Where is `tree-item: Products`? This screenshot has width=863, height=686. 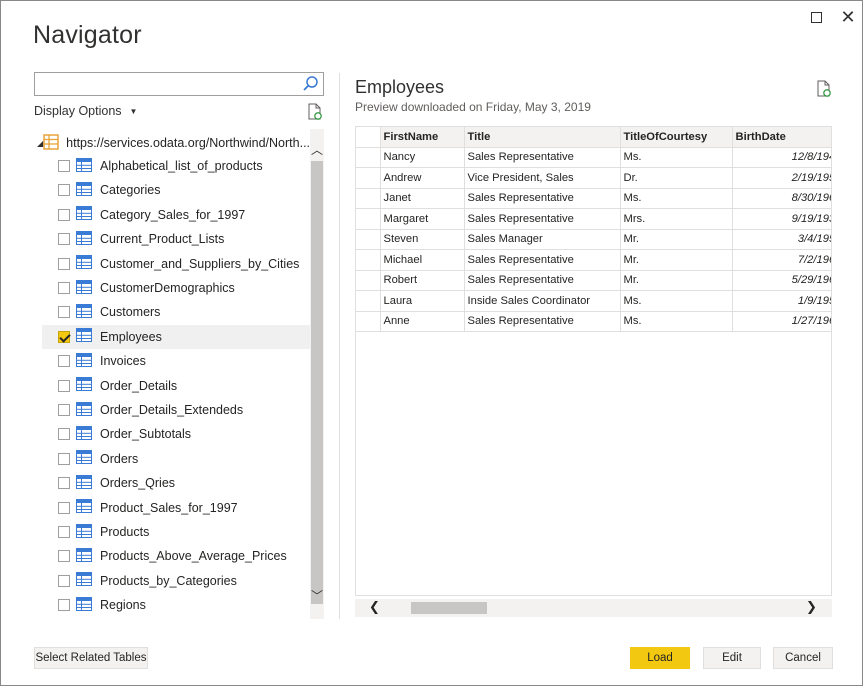 tree-item: Products is located at coordinates (176, 532).